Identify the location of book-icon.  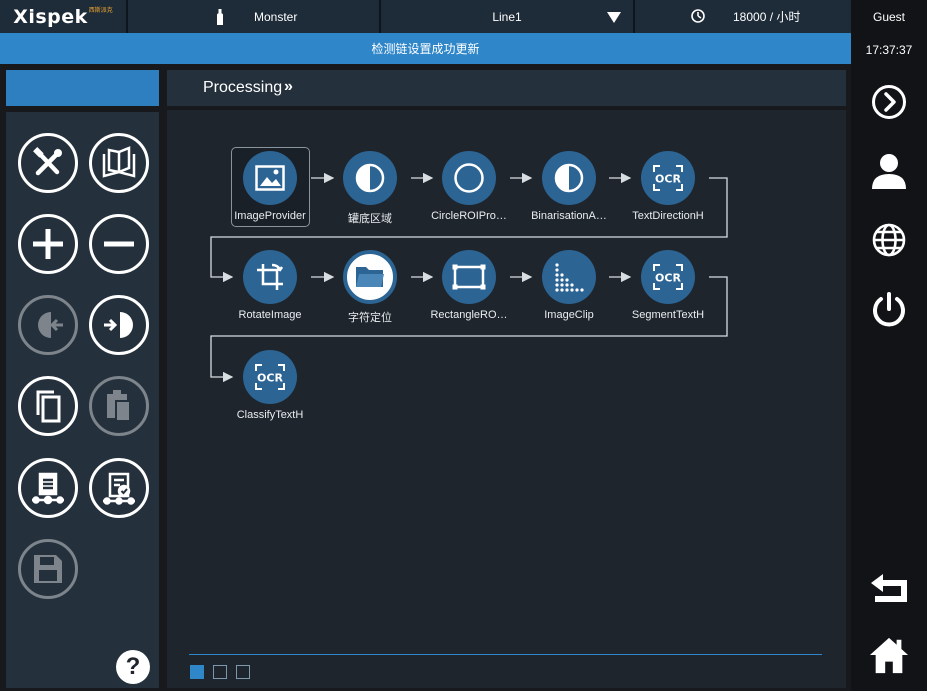
(119, 162).